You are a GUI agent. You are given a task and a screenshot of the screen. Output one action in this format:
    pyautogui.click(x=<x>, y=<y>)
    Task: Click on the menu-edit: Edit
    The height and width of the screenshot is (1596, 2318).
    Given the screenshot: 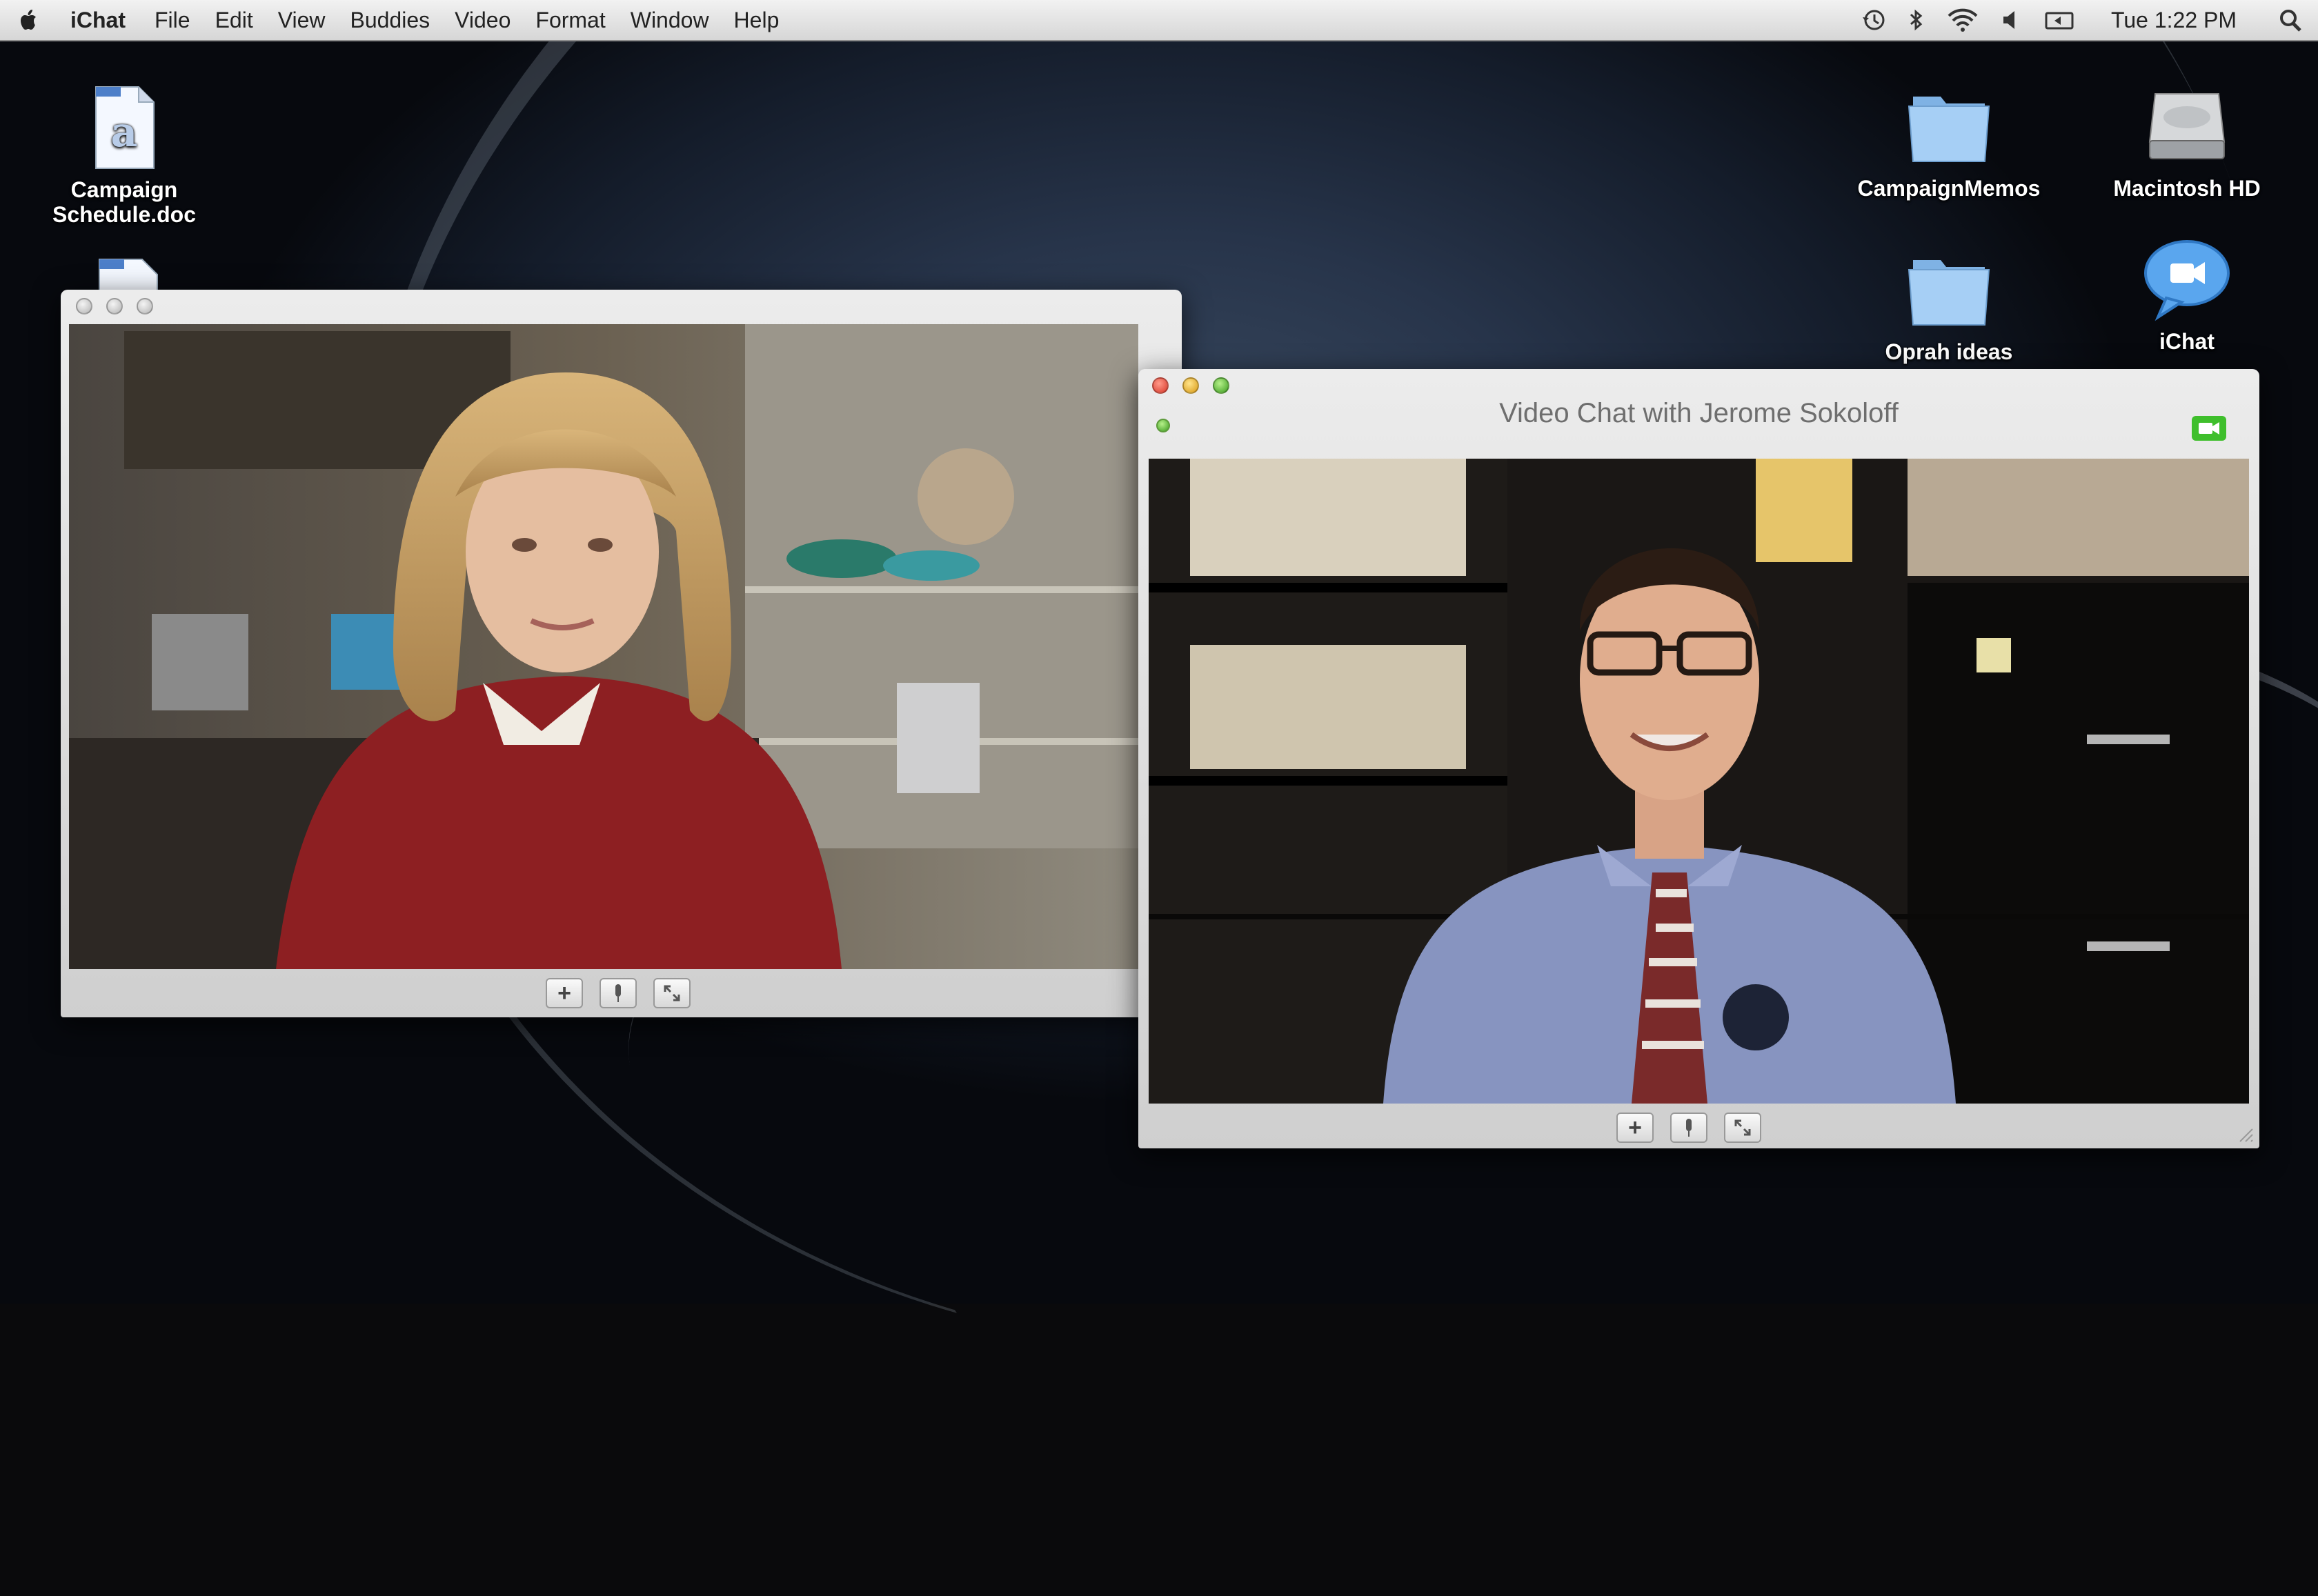 What is the action you would take?
    pyautogui.click(x=234, y=20)
    